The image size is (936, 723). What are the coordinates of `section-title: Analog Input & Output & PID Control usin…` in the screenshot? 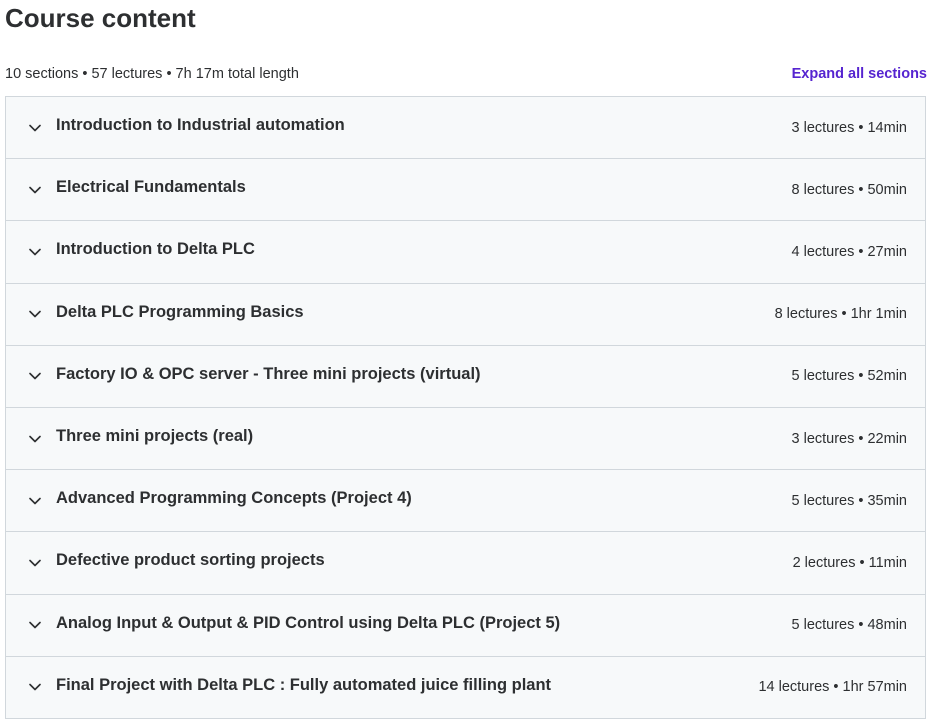 It's located at (308, 622).